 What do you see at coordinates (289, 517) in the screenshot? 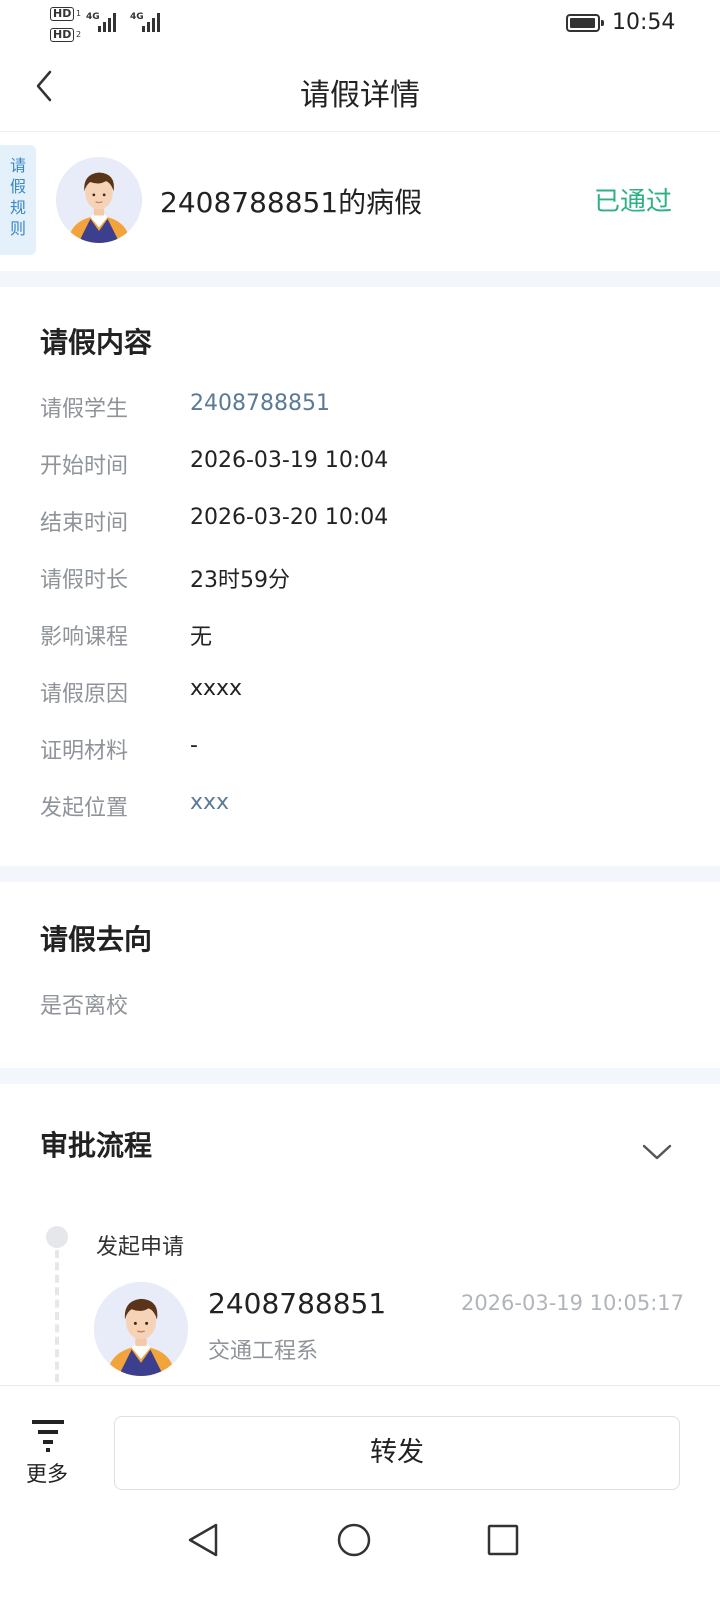
I see `field-value-end: 2026-03-20 10:04` at bounding box center [289, 517].